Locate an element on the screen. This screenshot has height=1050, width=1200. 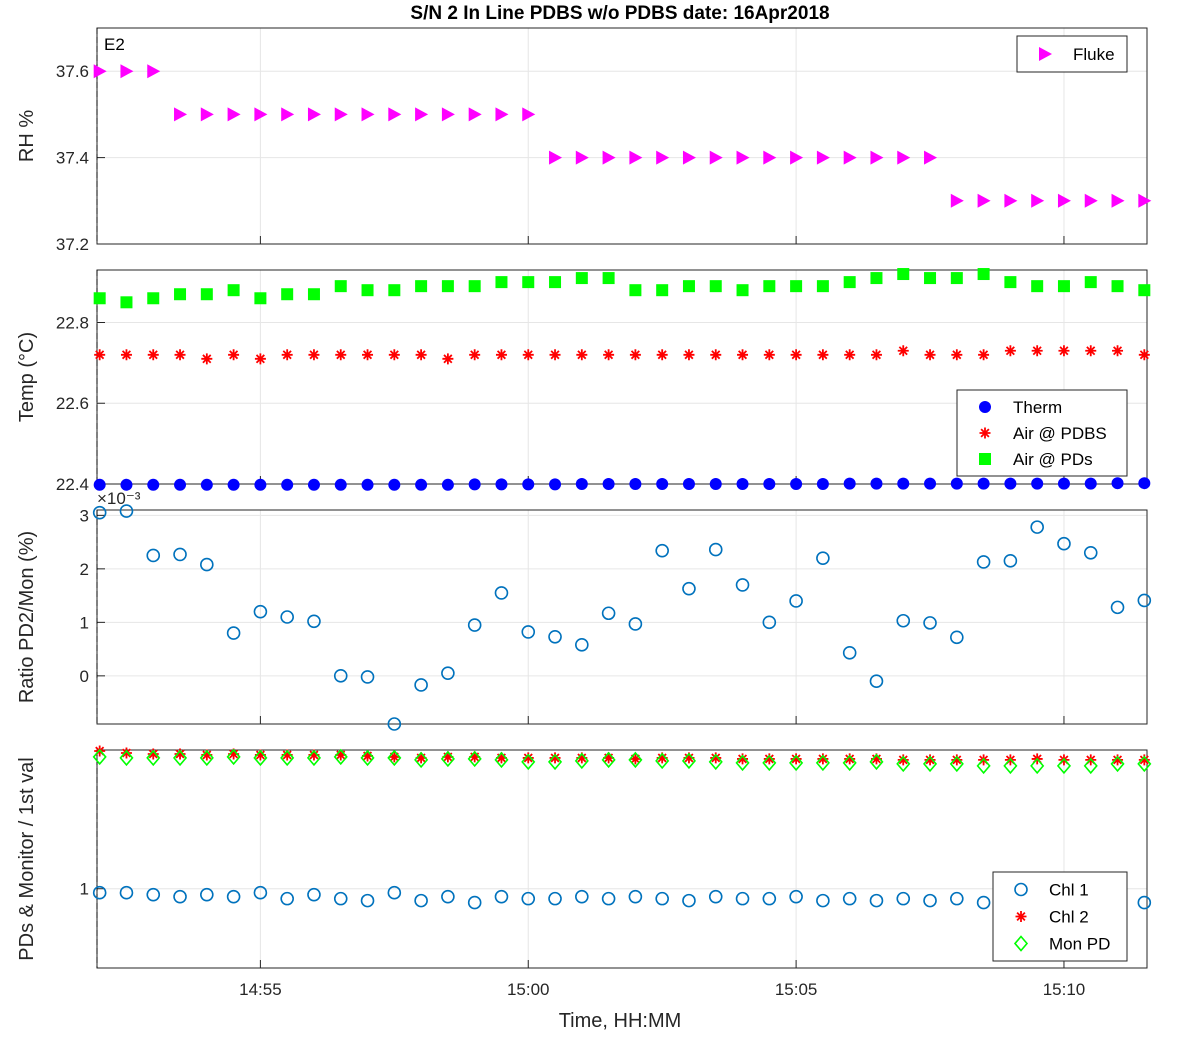
y-tick-label: 22.4 is located at coordinates (72, 484).